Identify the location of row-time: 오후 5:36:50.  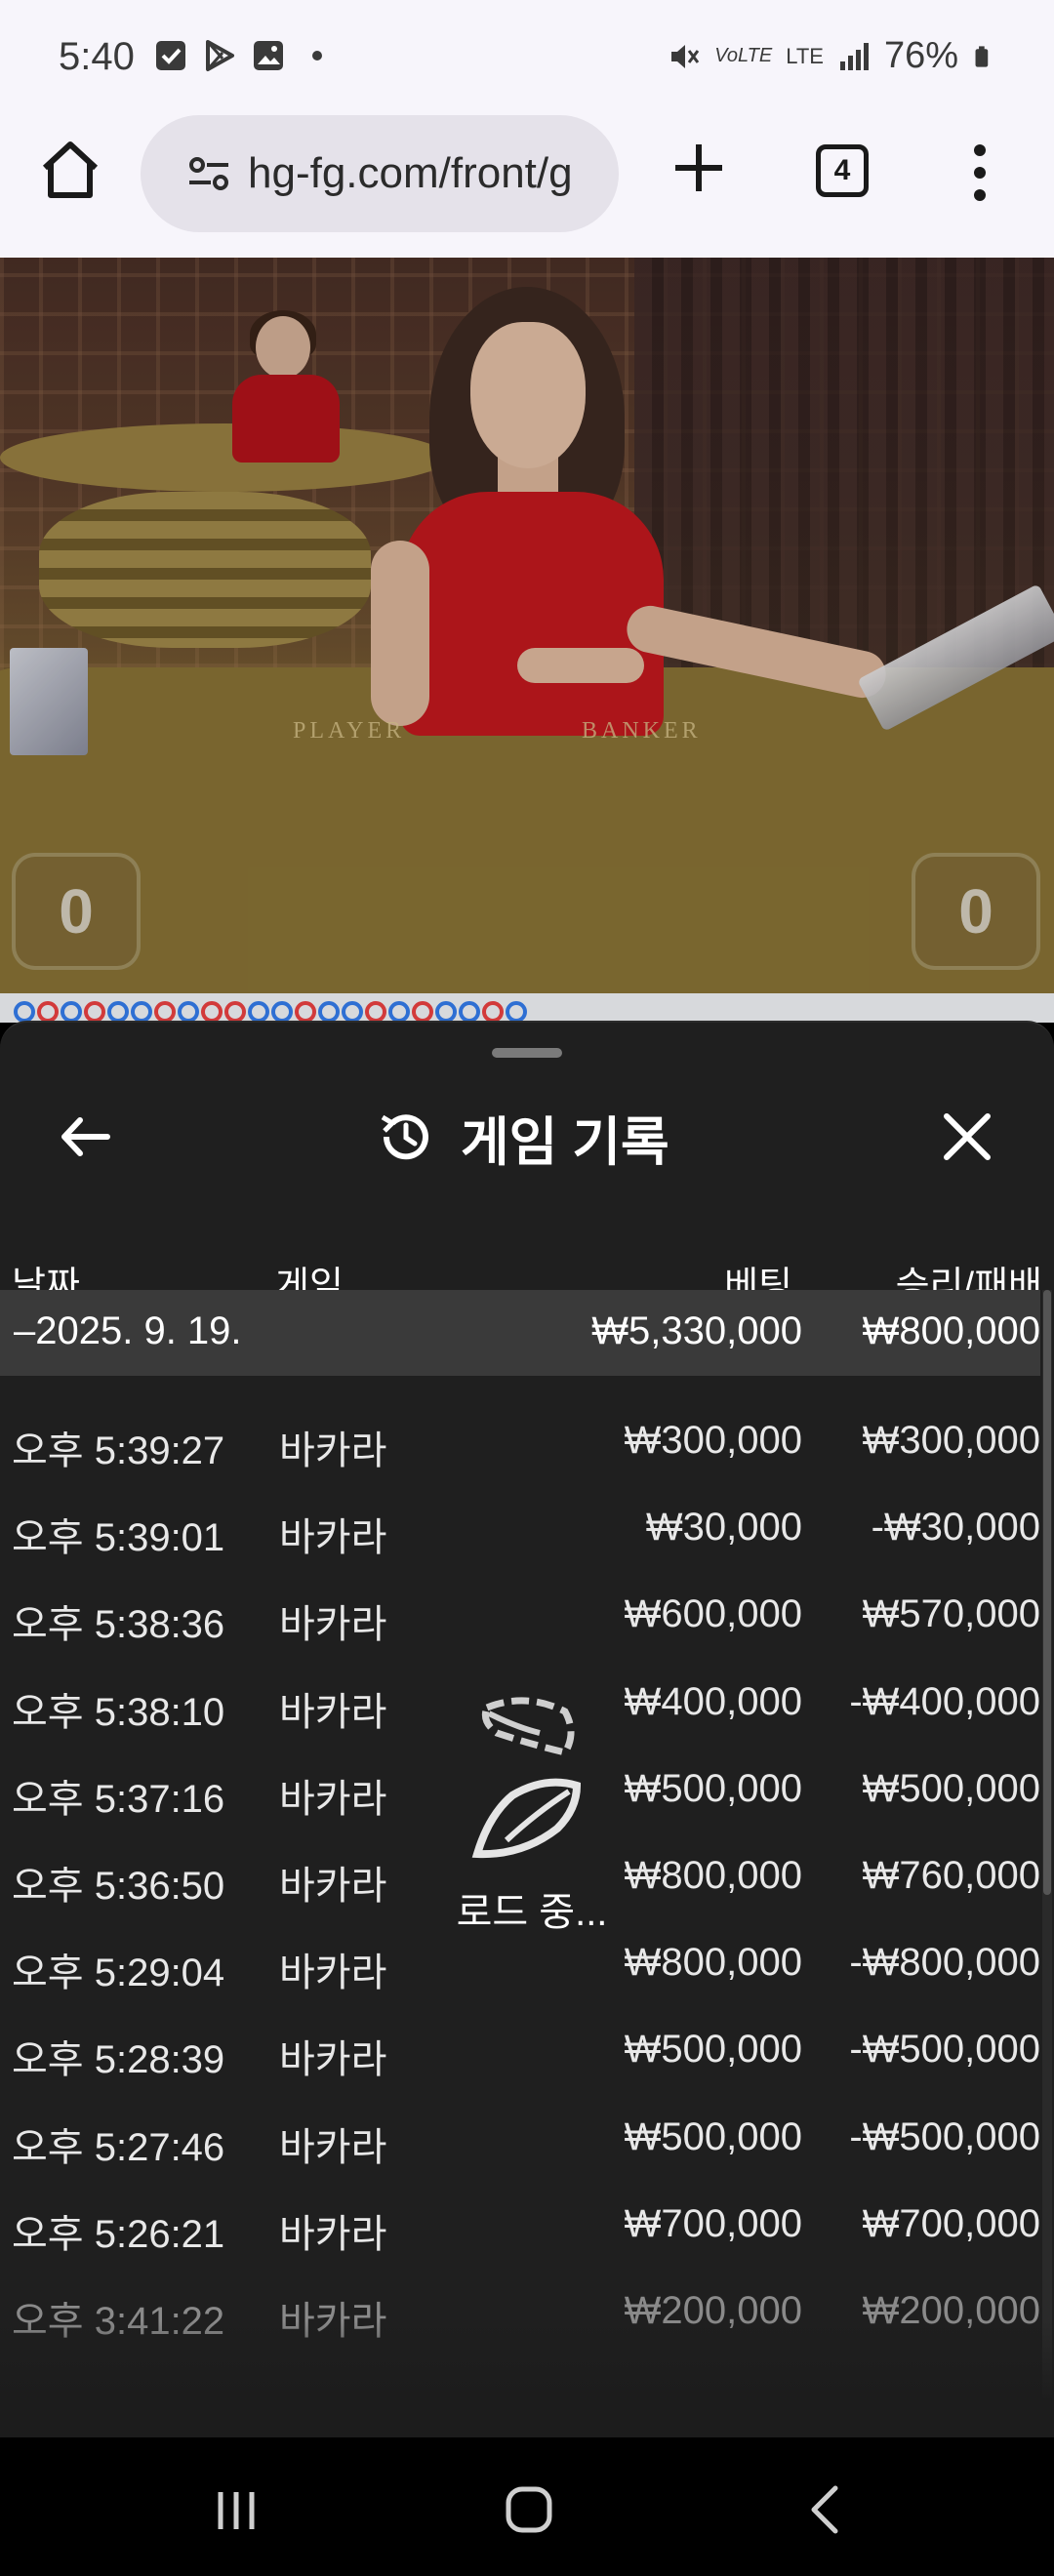
(118, 1886).